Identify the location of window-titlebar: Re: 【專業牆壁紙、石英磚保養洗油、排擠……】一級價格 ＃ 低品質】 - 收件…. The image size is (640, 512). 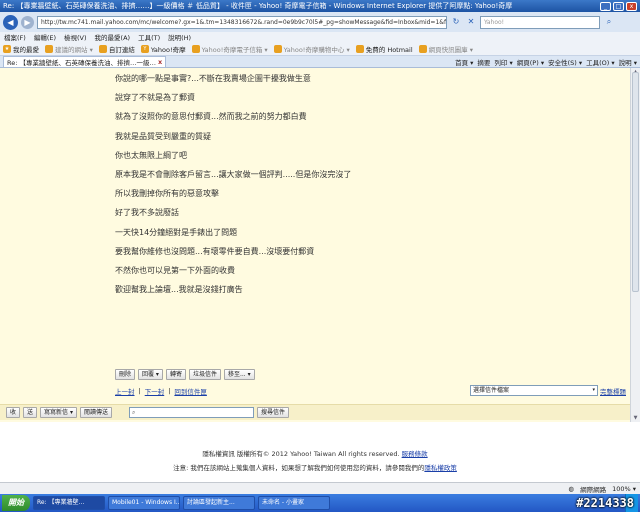
(320, 6).